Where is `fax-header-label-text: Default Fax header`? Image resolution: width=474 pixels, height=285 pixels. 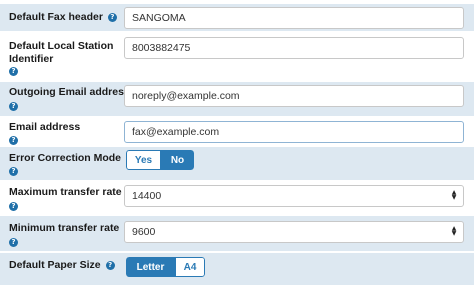 fax-header-label-text: Default Fax header is located at coordinates (56, 17).